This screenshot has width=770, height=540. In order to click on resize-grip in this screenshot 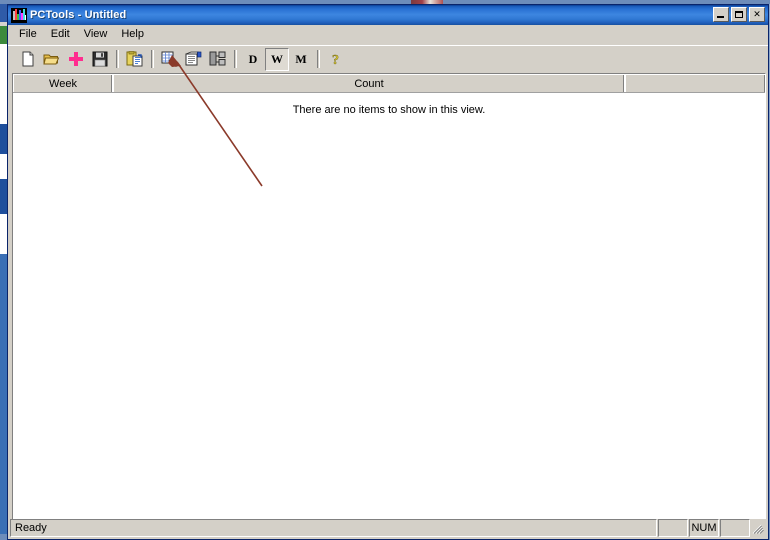, I will do `click(758, 528)`.